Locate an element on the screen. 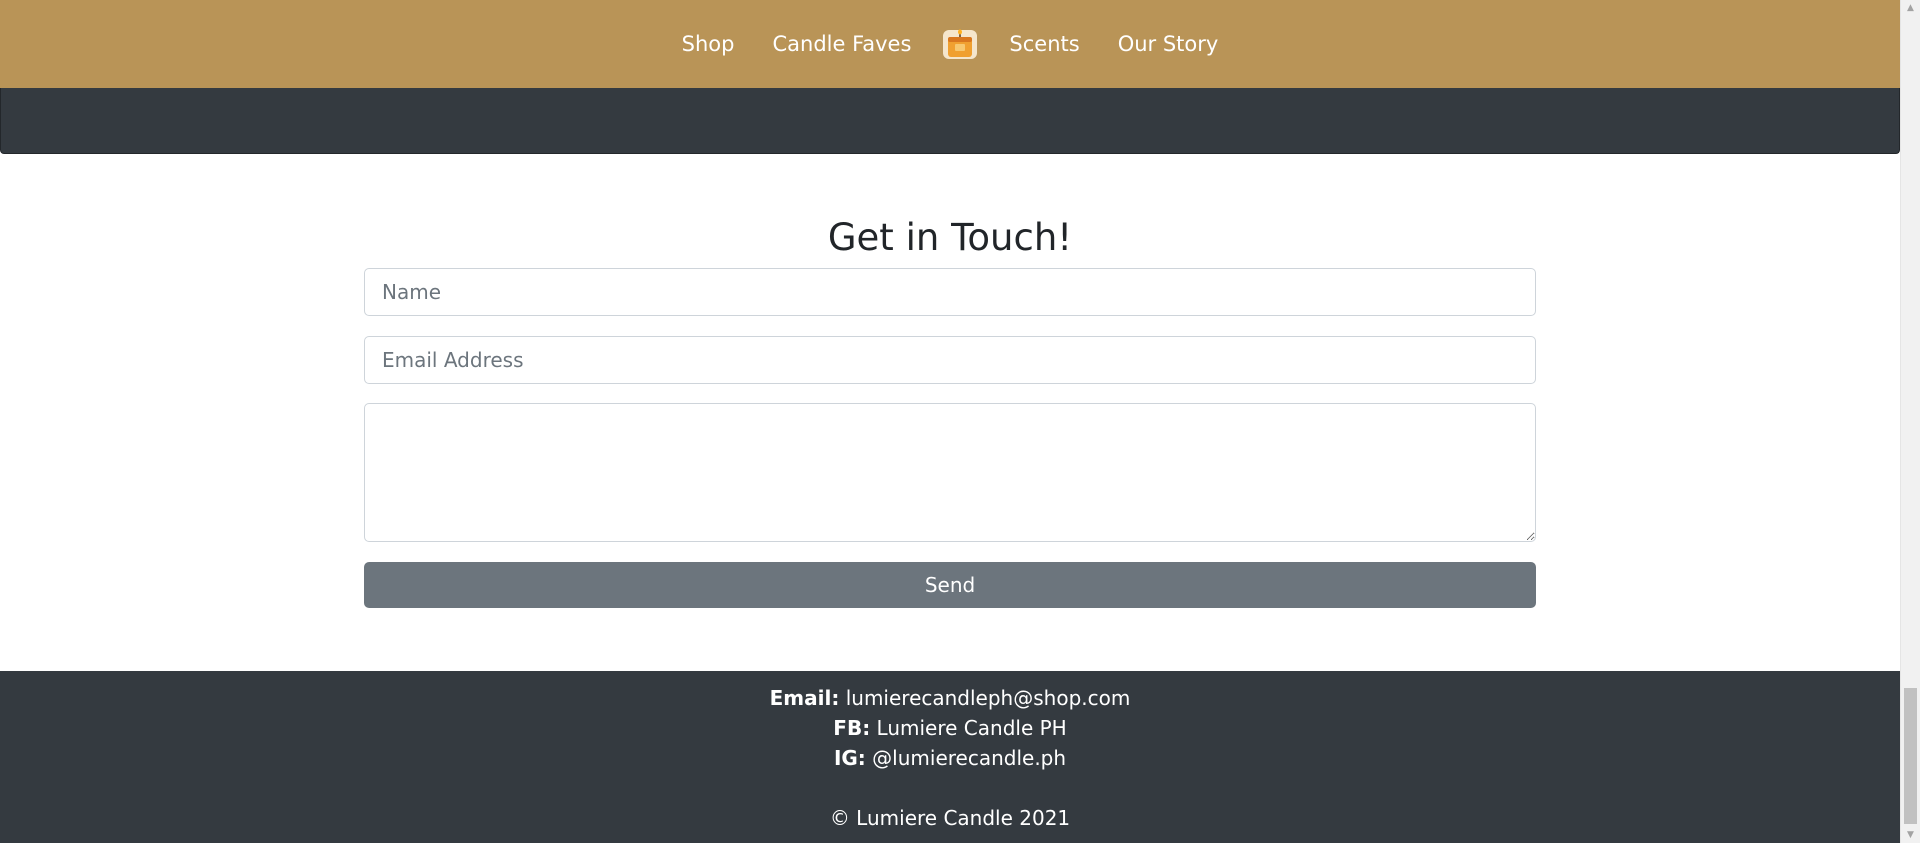 This screenshot has width=1920, height=843. footer-fb-line: FB: Lumiere Candle PH is located at coordinates (950, 728).